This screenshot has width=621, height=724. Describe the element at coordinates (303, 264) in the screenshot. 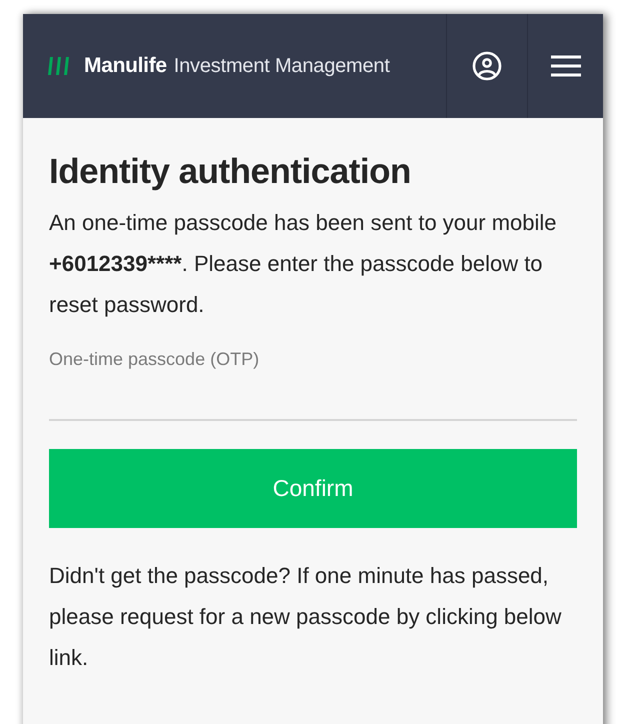

I see `info-message: An one-time passcode has been sent to your mobile +6012339****. Please enter the passcode below to reset password.` at that location.